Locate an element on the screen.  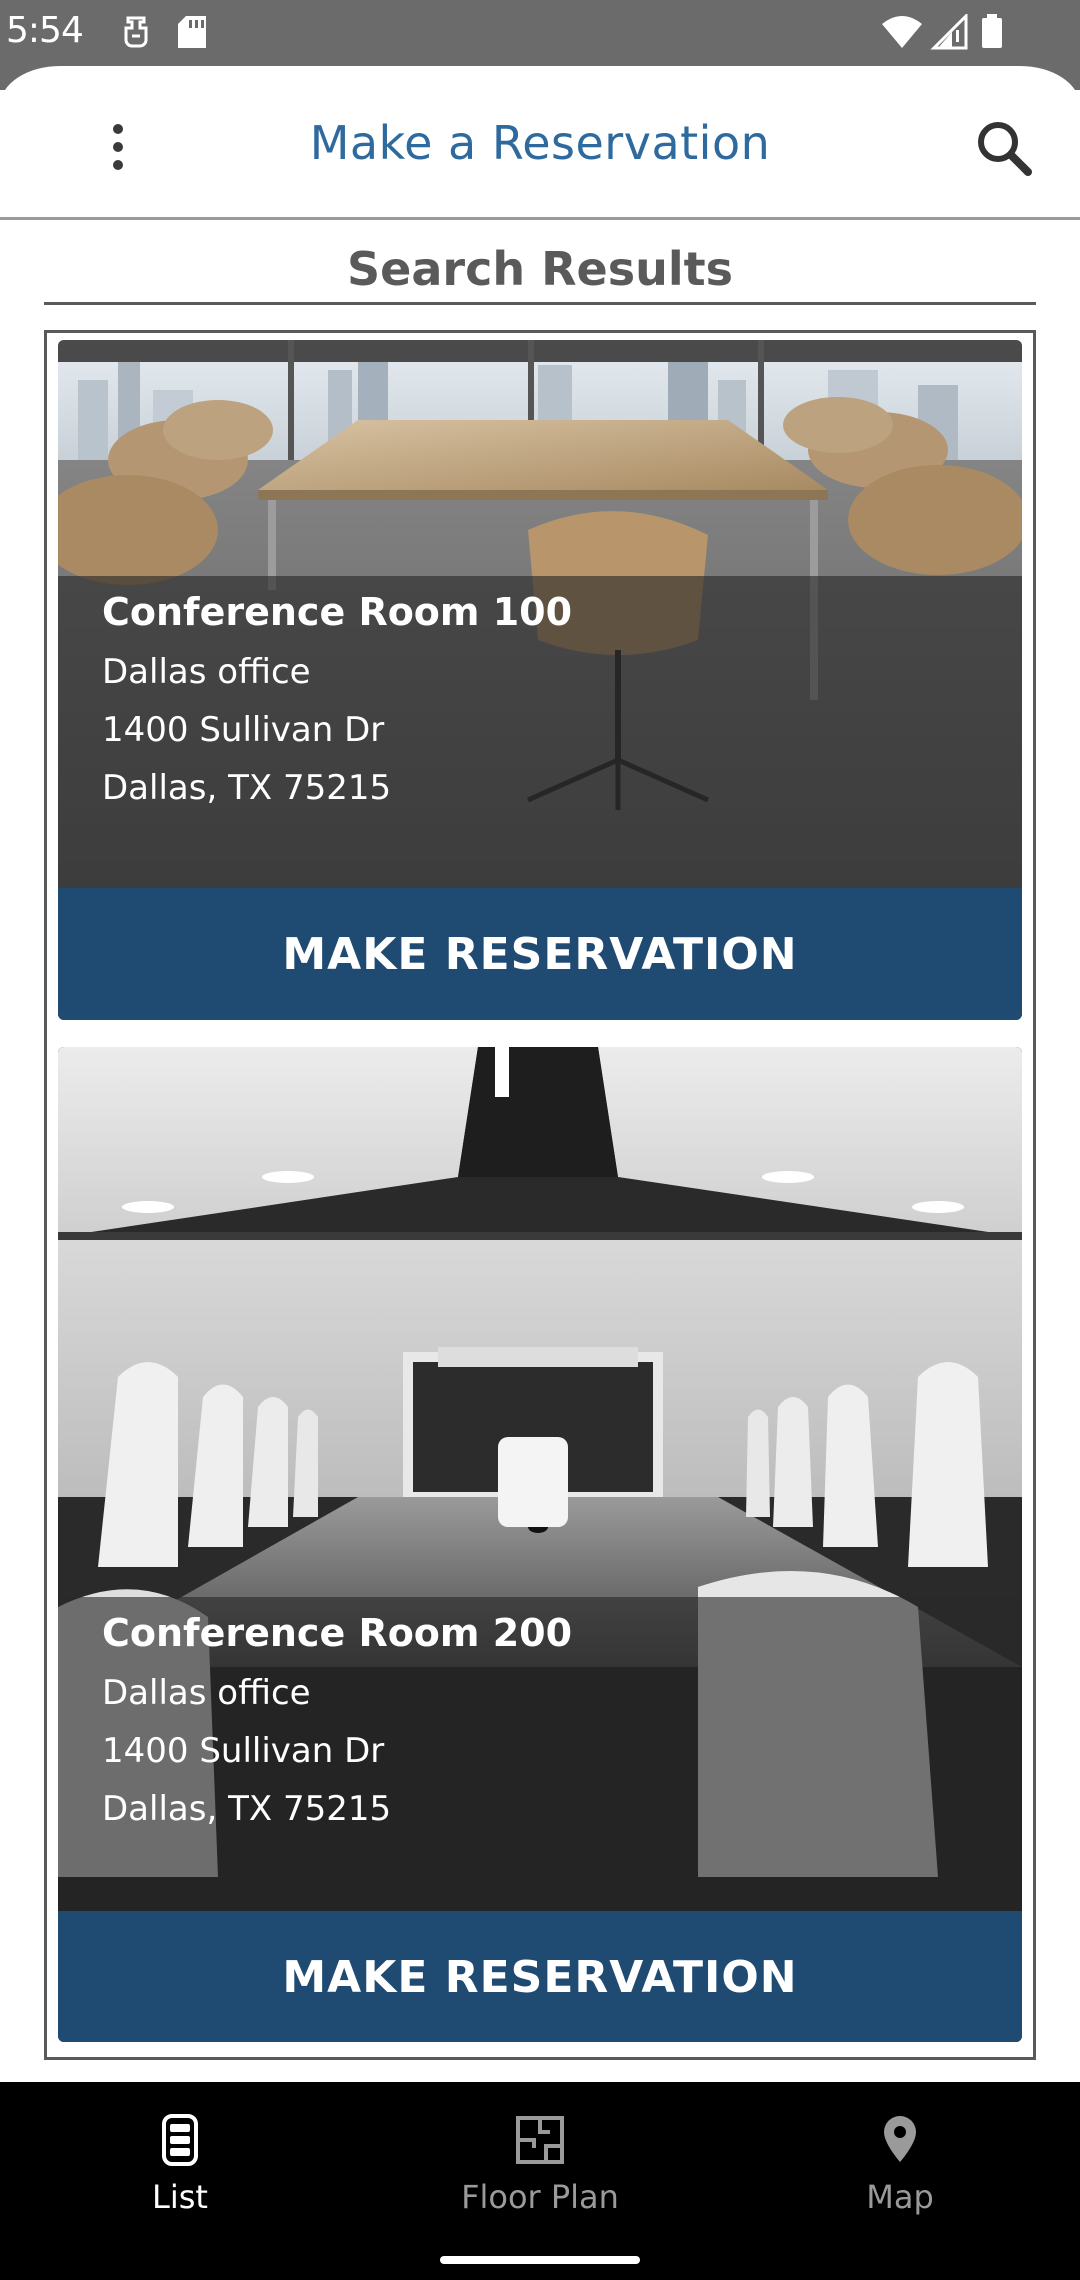
home-indicator is located at coordinates (540, 2260).